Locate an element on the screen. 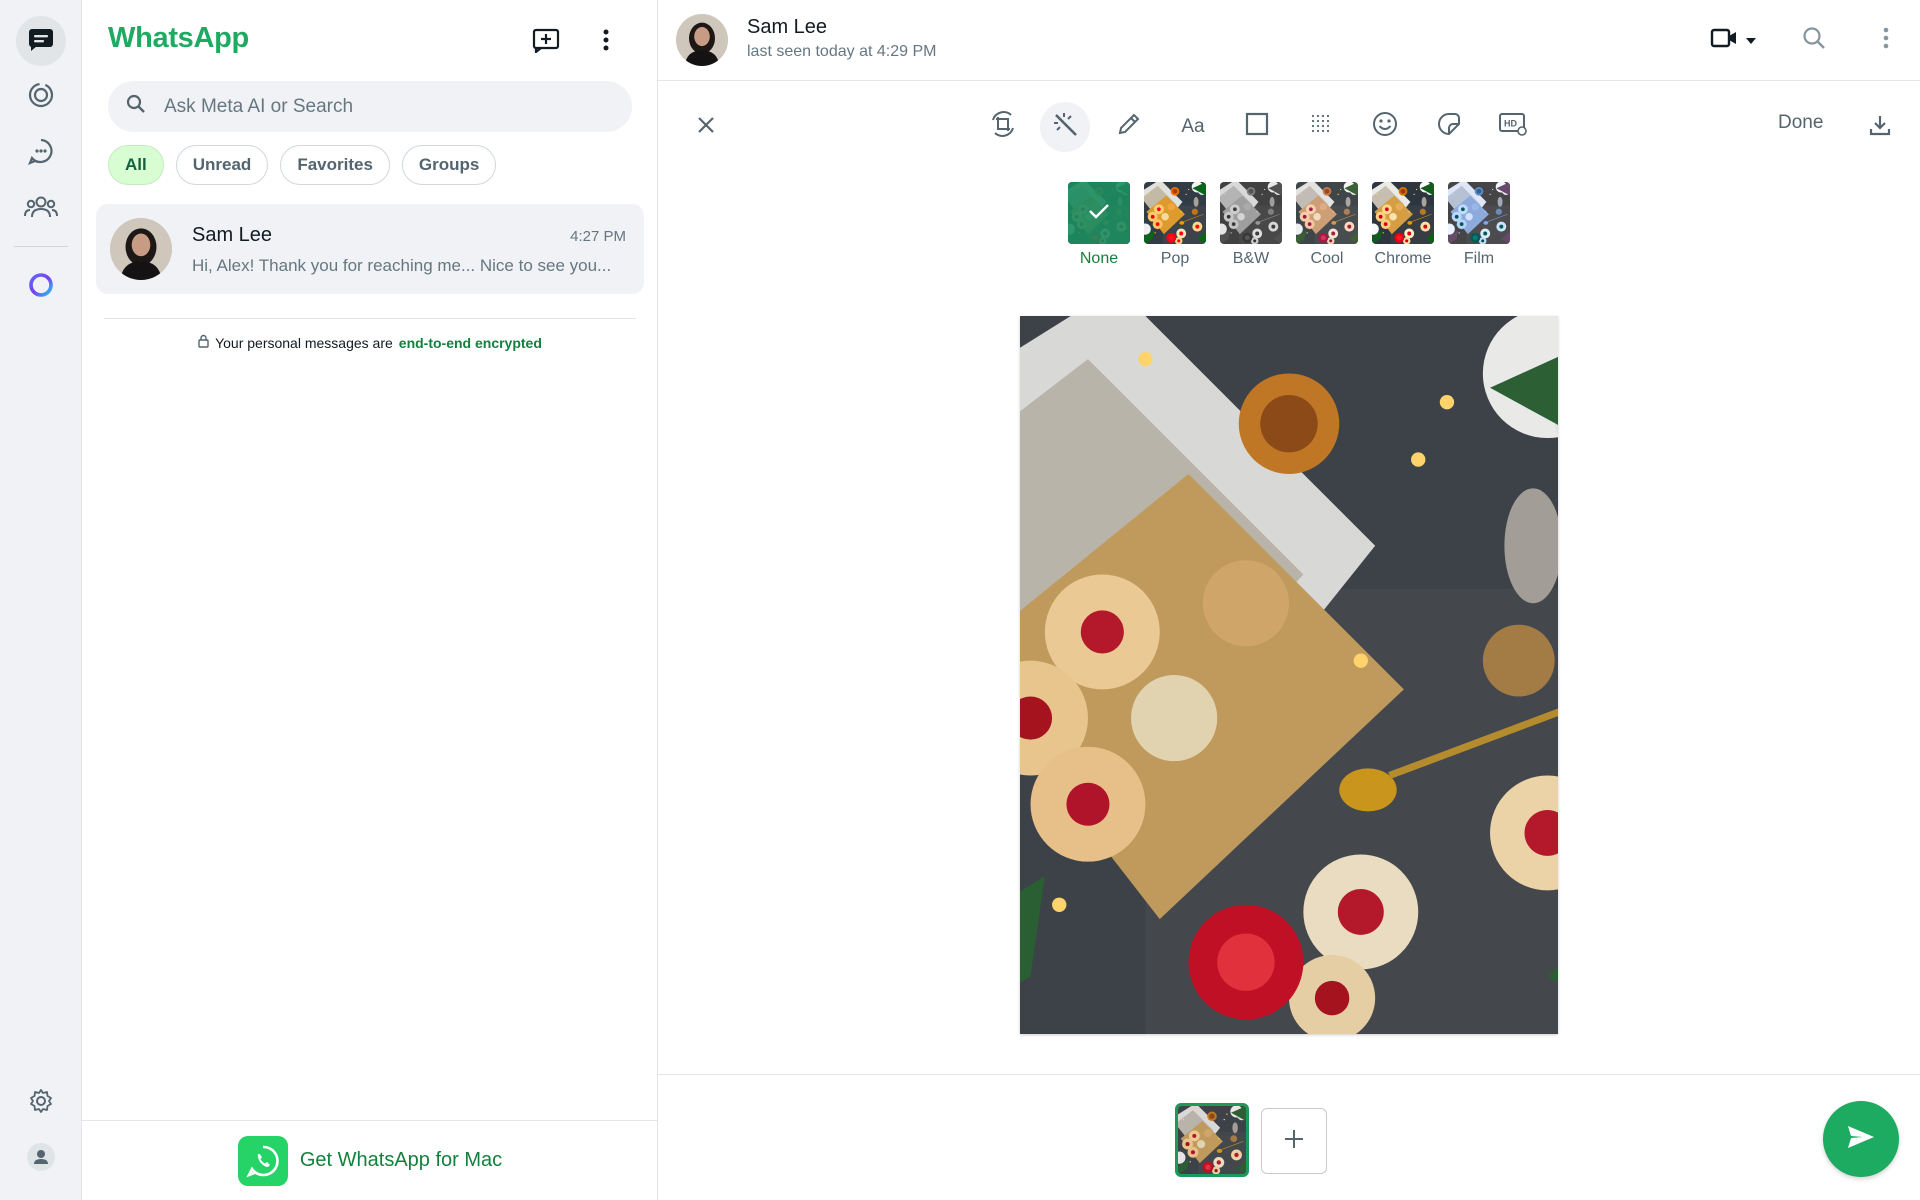 The height and width of the screenshot is (1200, 1920). plus-icon is located at coordinates (1294, 1141).